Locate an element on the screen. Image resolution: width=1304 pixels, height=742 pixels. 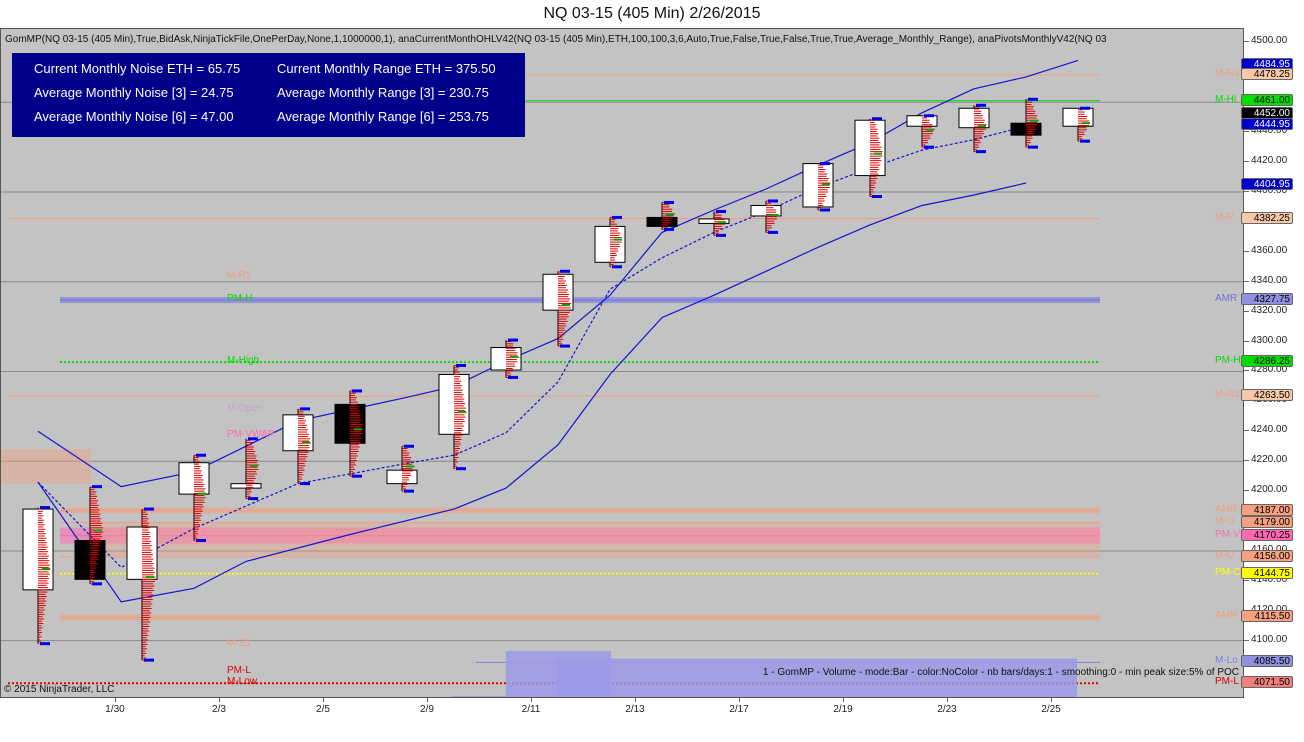
open-range-band is located at coordinates (599, 539).